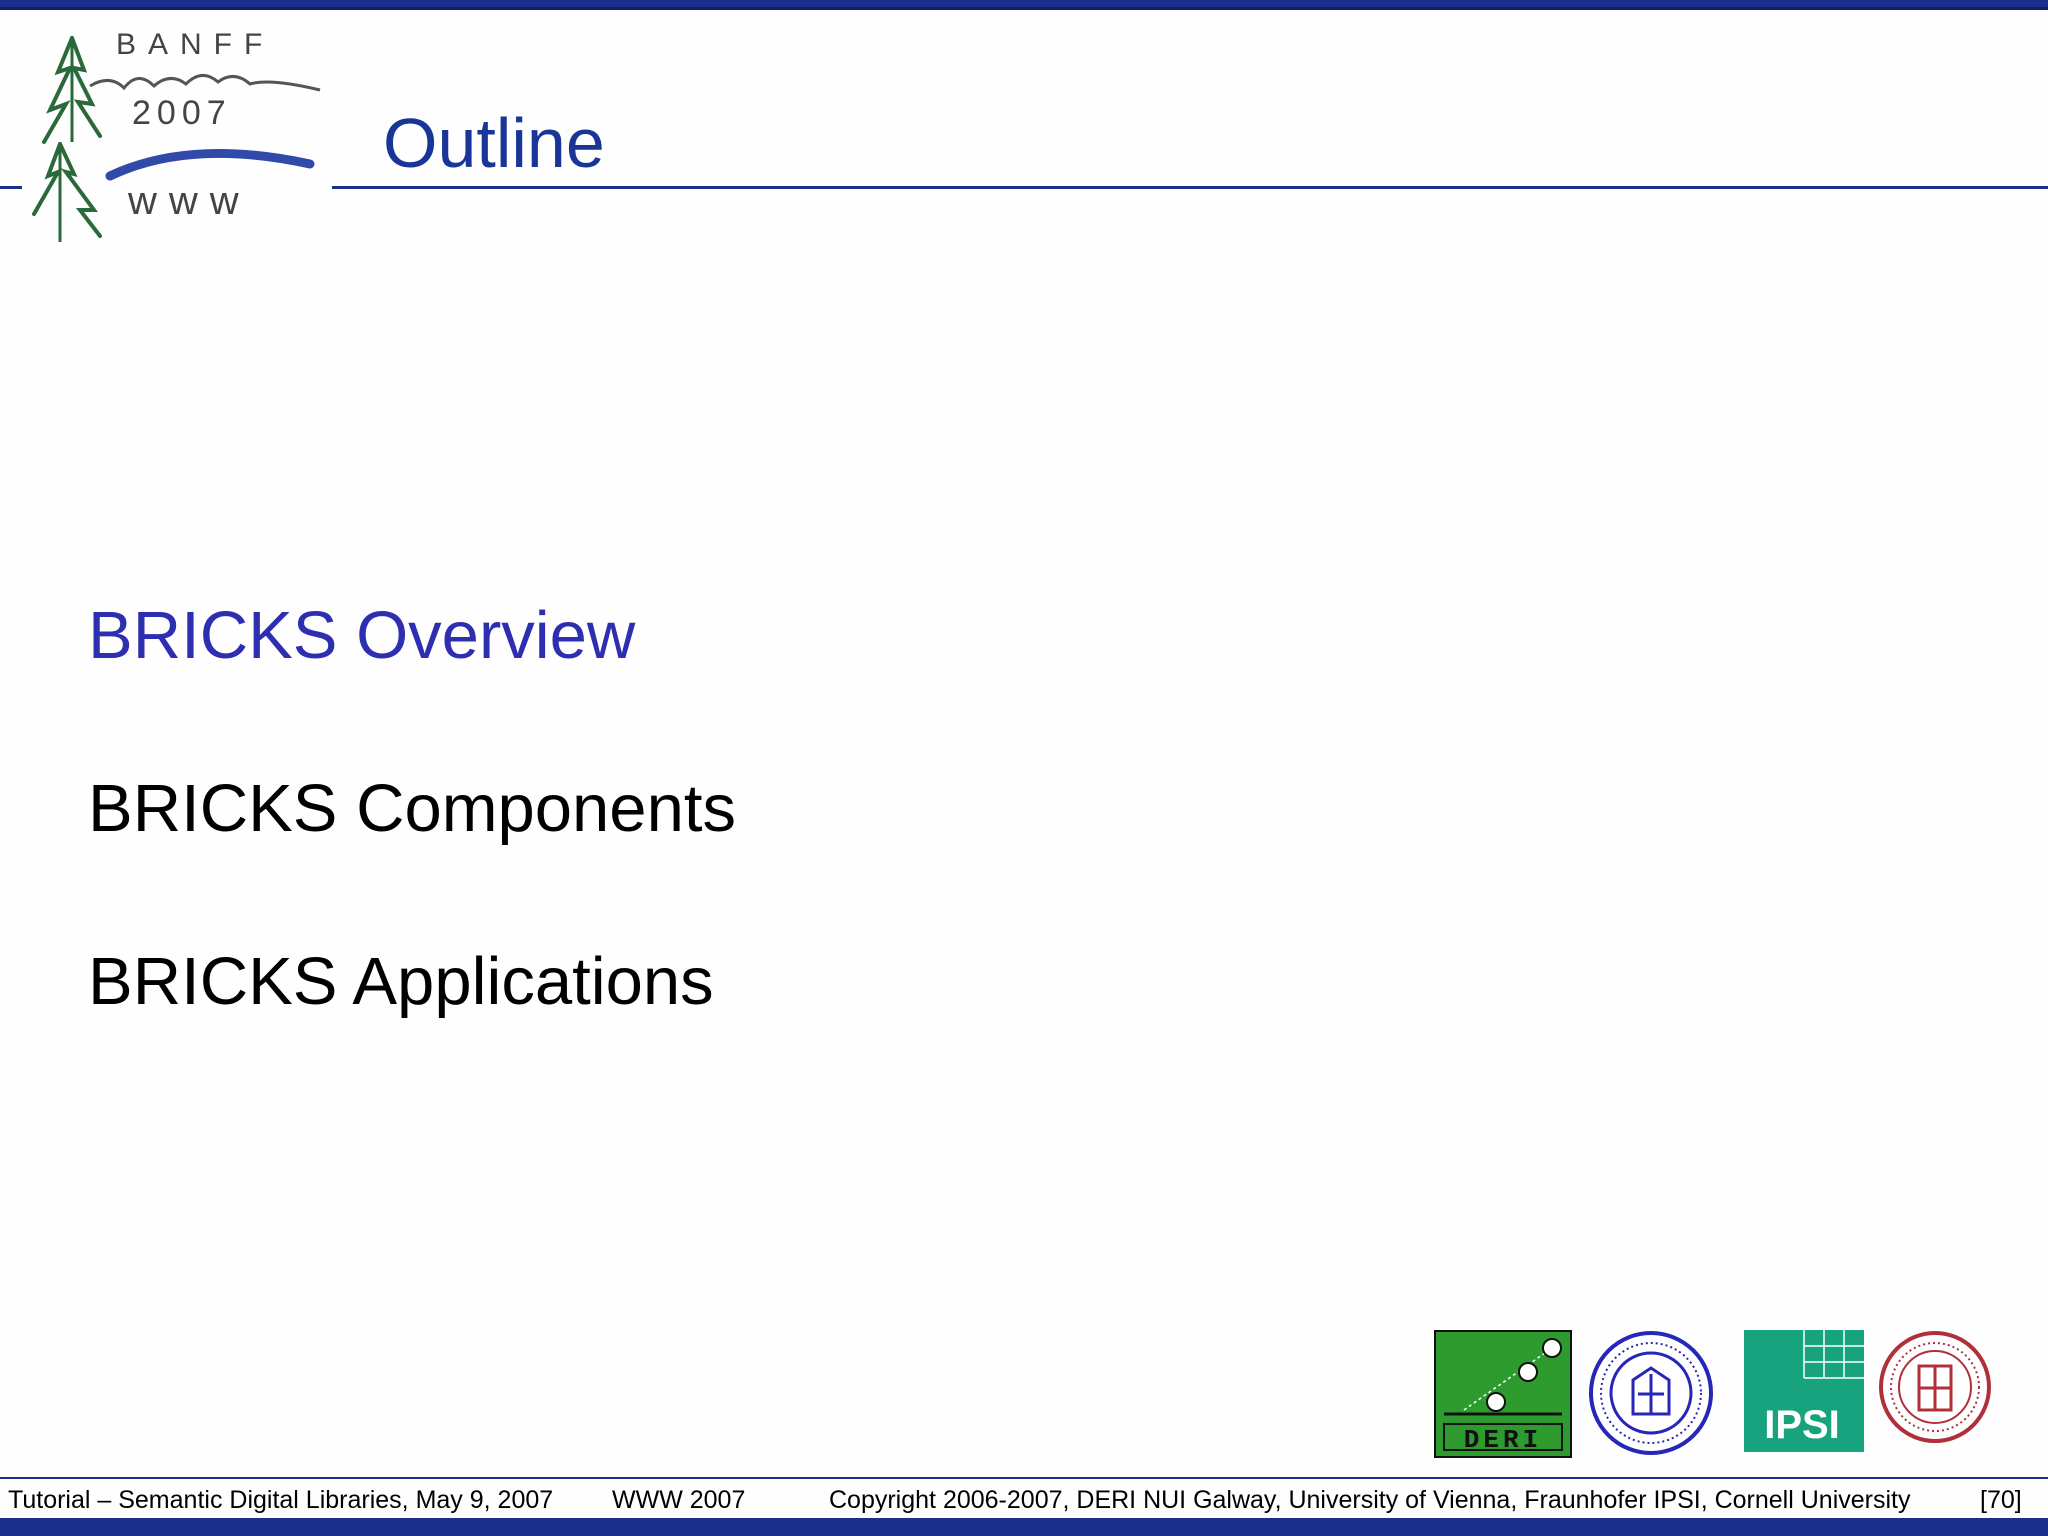  I want to click on svg-text: IPSI, so click(1802, 1425).